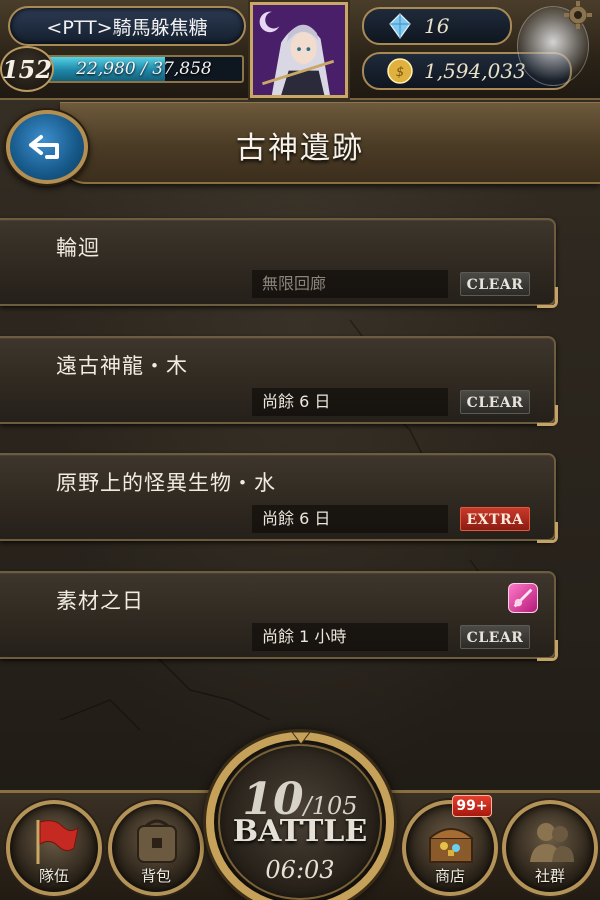  I want to click on diamond-icon, so click(400, 26).